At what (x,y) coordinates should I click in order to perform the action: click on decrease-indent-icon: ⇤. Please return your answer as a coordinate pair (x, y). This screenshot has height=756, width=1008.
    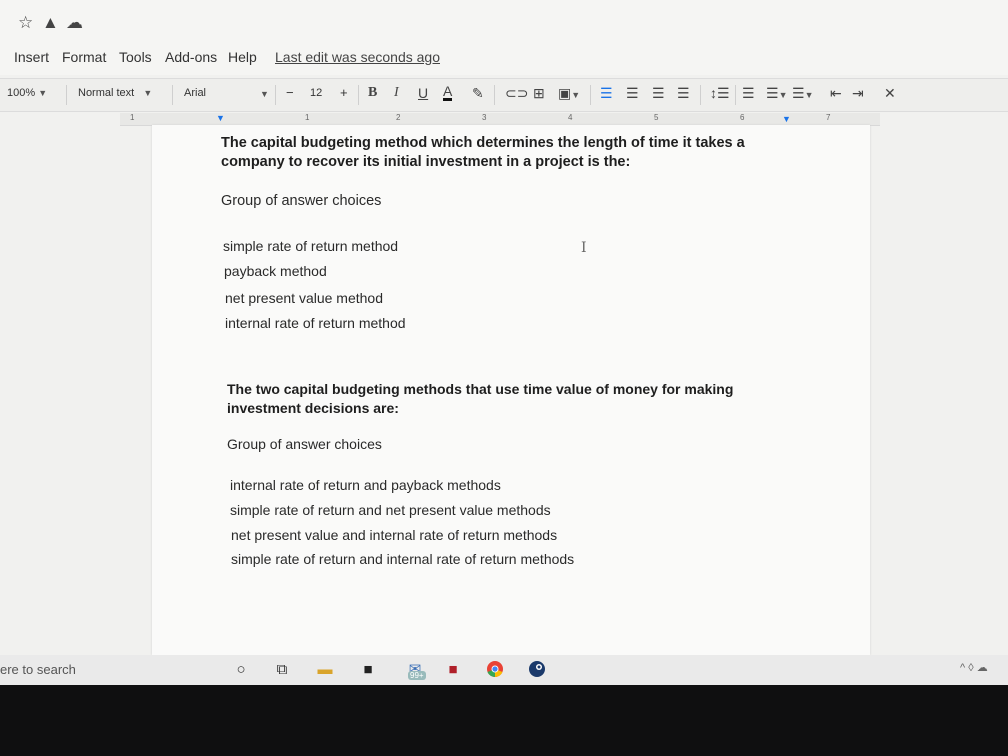
    Looking at the image, I should click on (836, 93).